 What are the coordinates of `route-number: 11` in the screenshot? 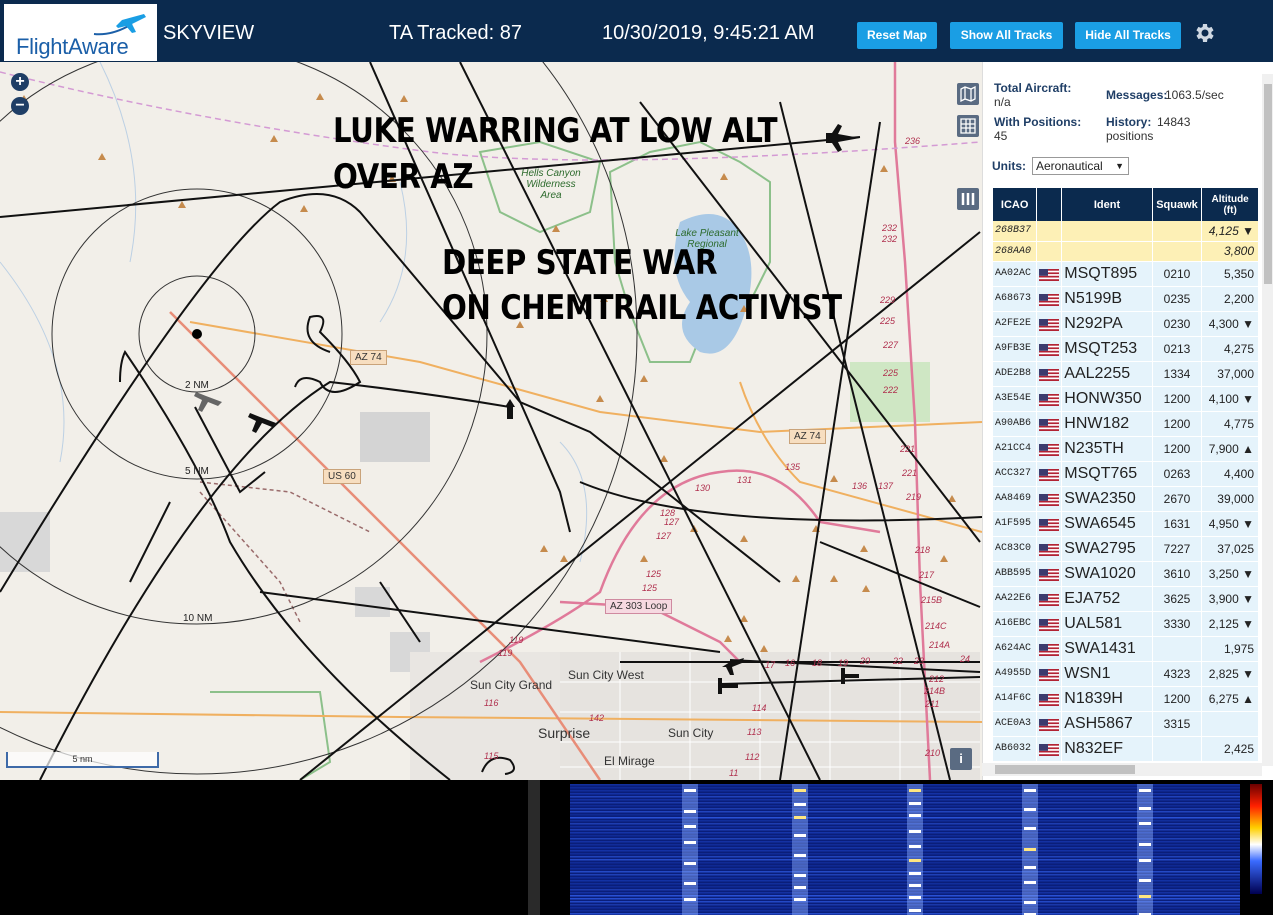 It's located at (734, 773).